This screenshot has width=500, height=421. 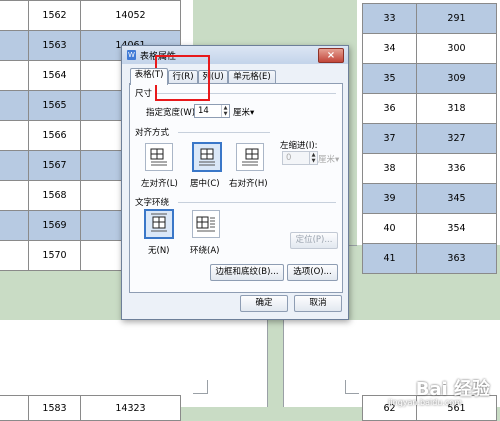 I want to click on width-unit-select: 厘米▾, so click(x=243, y=112).